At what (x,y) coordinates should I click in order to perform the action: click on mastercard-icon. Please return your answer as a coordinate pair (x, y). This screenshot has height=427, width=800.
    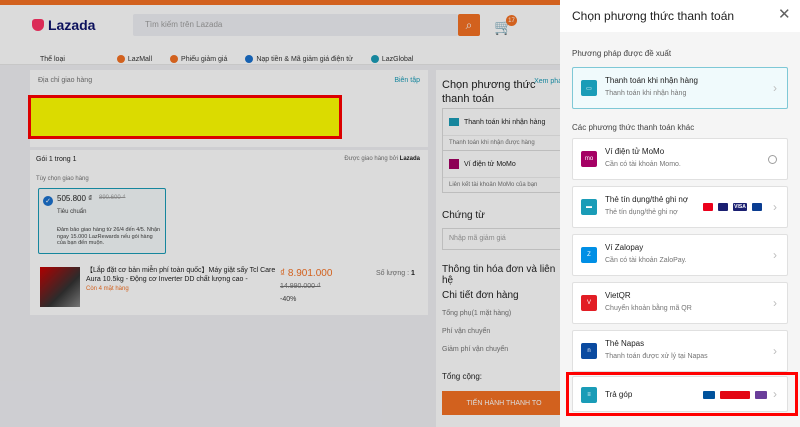
    Looking at the image, I should click on (708, 207).